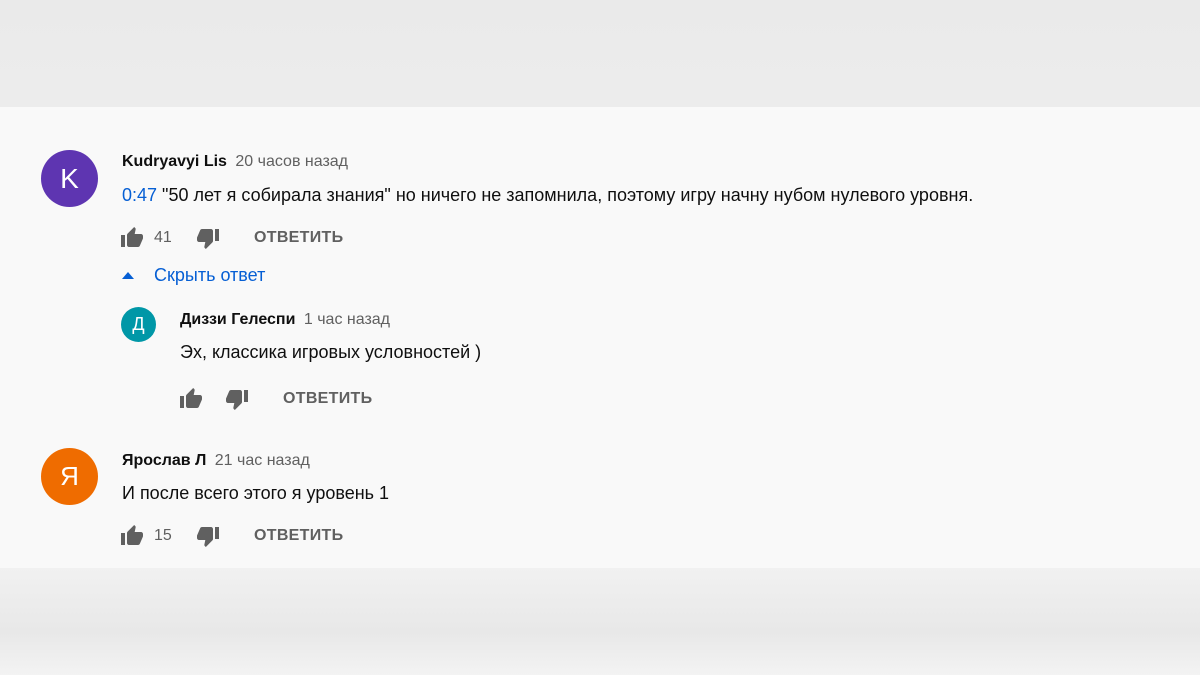 The width and height of the screenshot is (1200, 675). I want to click on comment-actions: 15 ОТВЕТИТЬ, so click(231, 536).